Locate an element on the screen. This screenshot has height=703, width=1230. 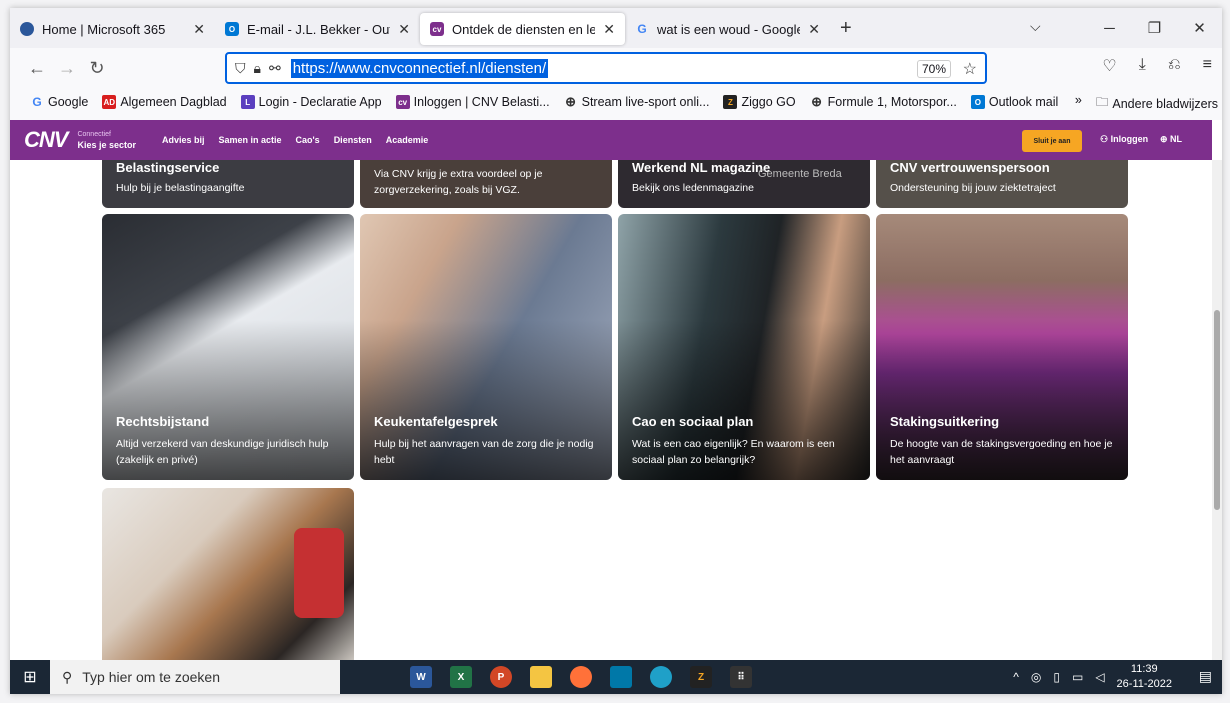
extensions-icon: ⎌ is located at coordinates (1174, 66).